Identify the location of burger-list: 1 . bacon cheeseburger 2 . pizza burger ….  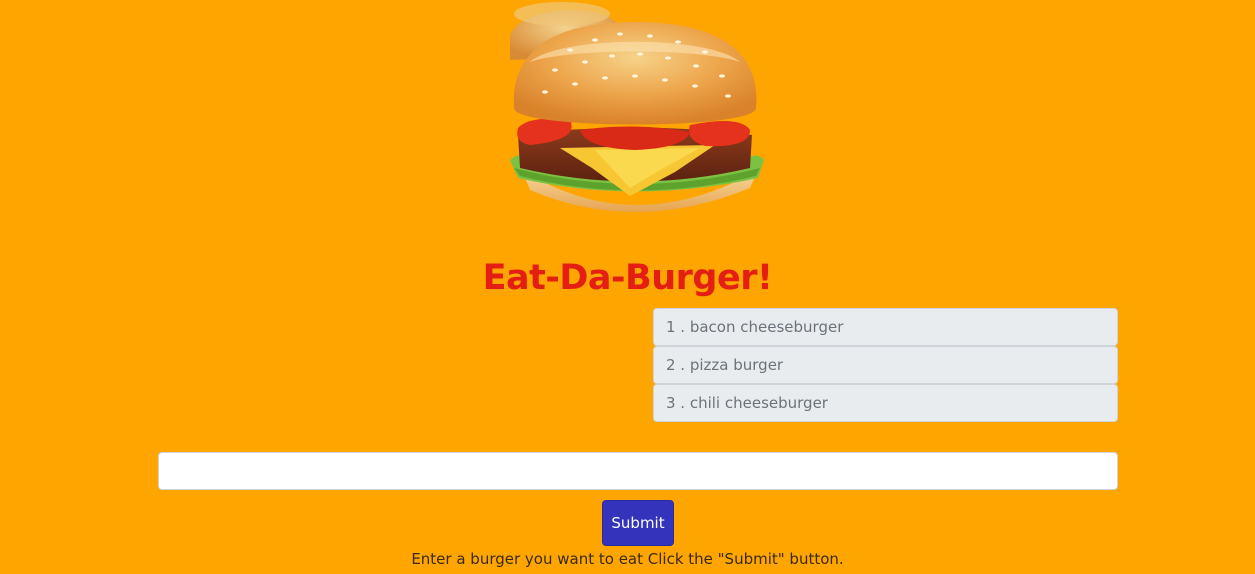
(885, 365).